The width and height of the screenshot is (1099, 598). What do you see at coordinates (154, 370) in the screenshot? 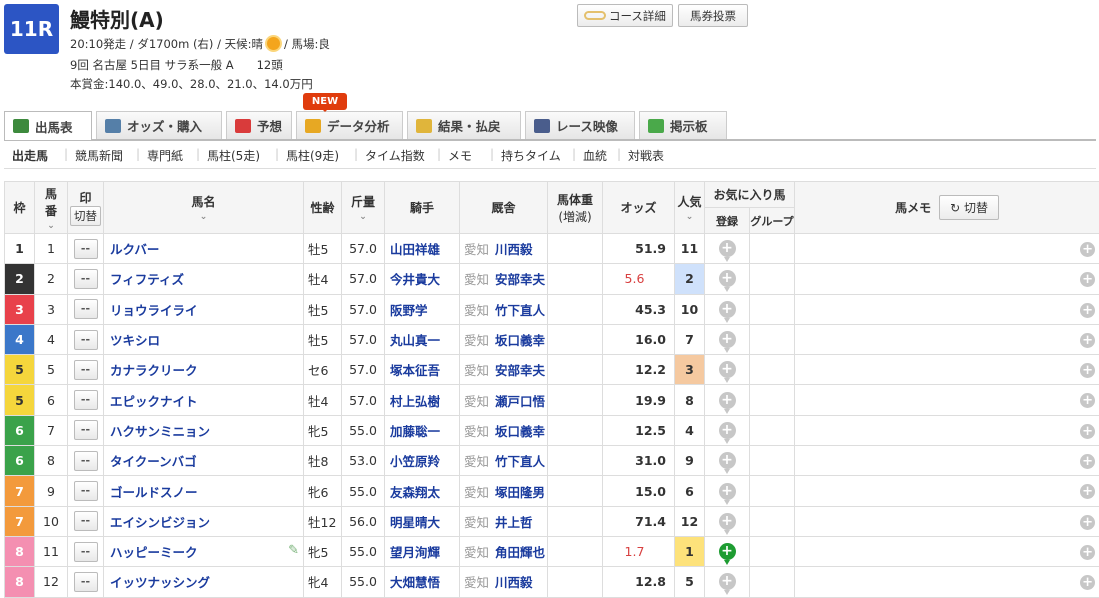
I see `horse-name-link: カナラクリーク` at bounding box center [154, 370].